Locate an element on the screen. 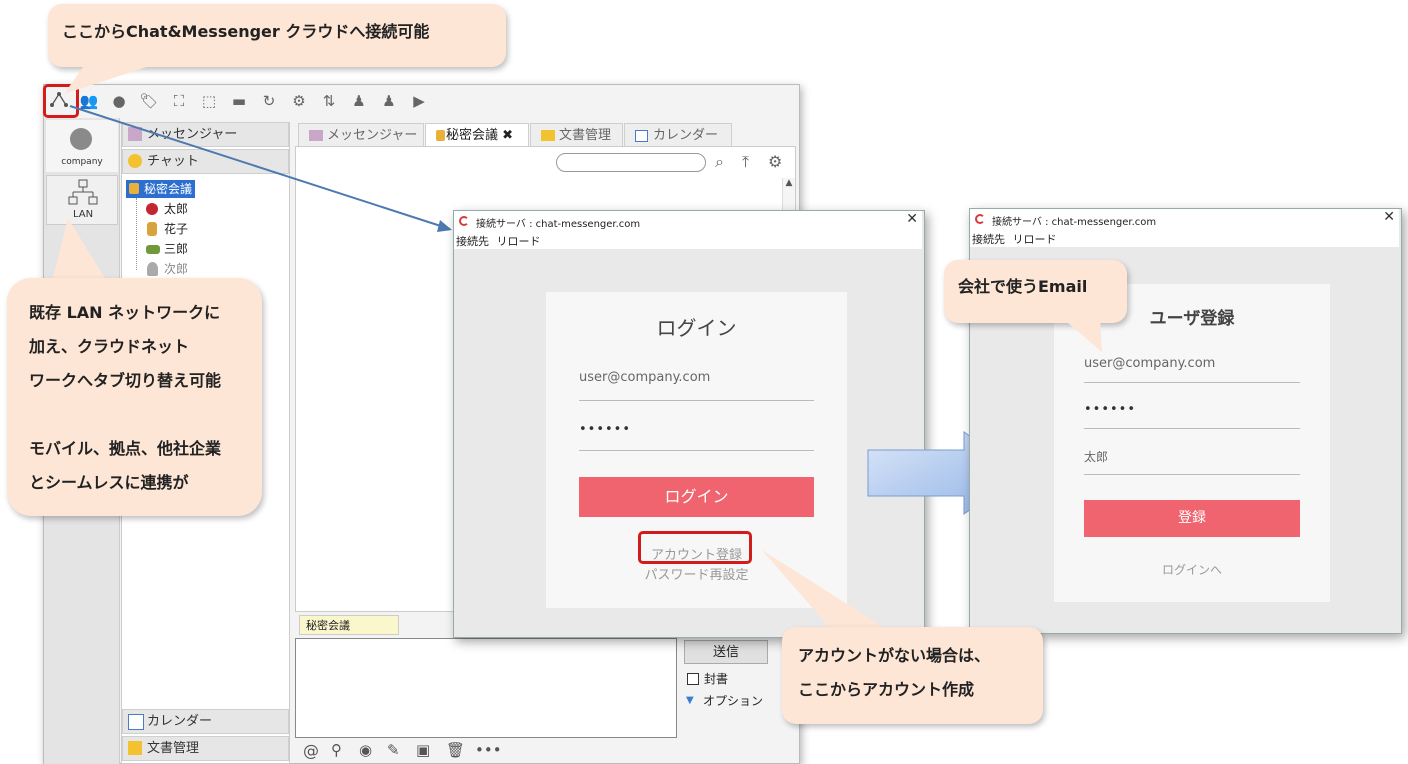 This screenshot has height=764, width=1408. highlight-register-link is located at coordinates (695, 547).